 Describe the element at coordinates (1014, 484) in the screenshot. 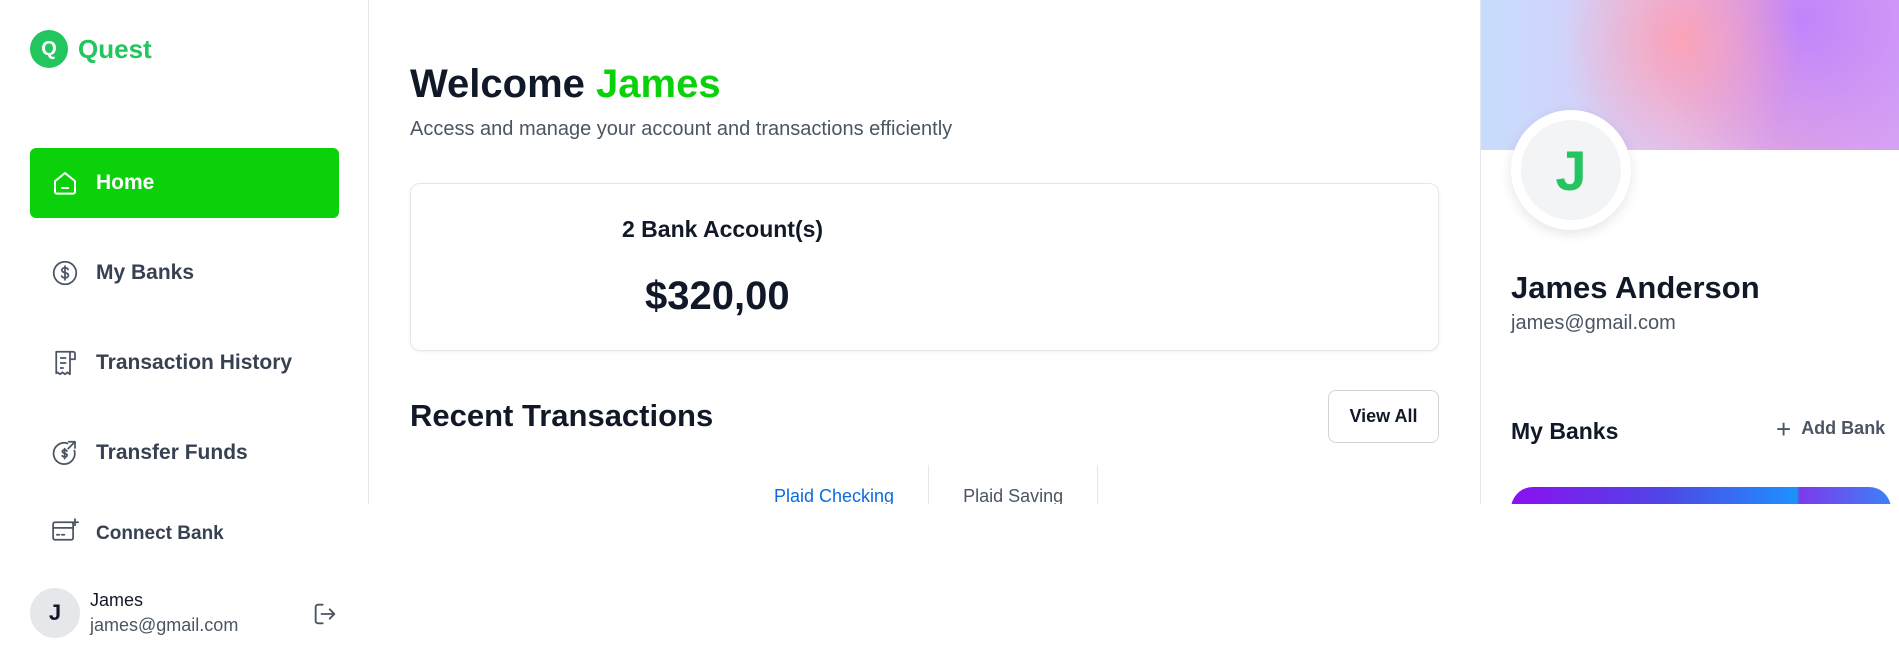

I see `tab-plaid-saving: Plaid Saving` at that location.